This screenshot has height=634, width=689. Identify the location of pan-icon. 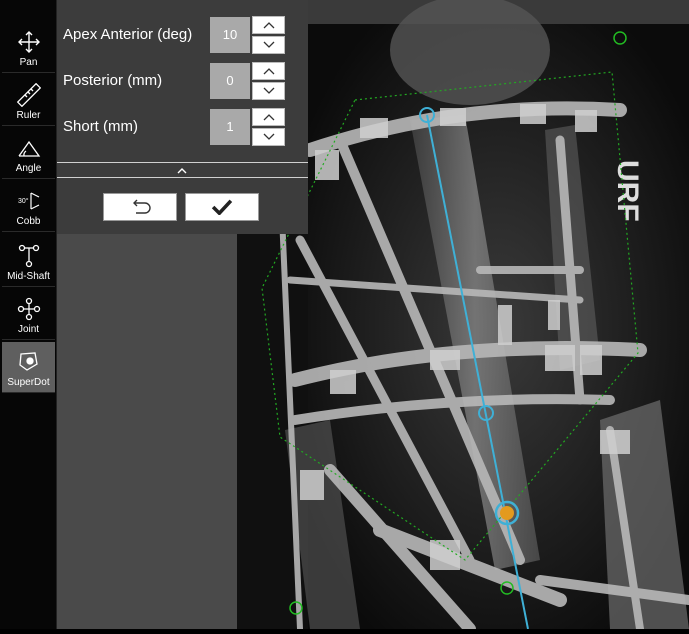
(28, 42).